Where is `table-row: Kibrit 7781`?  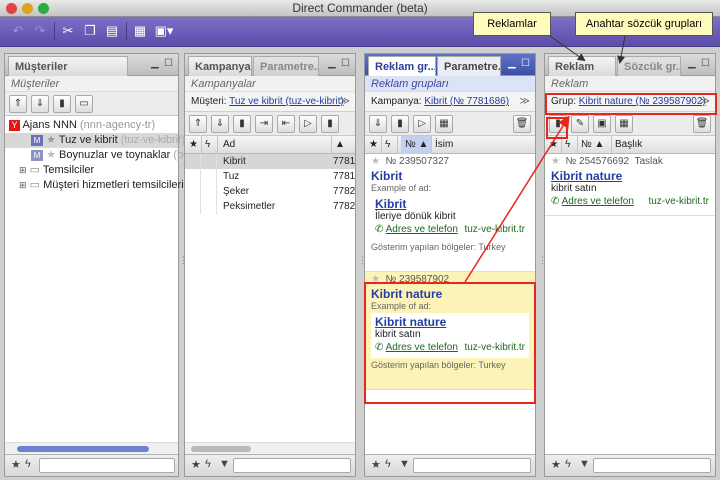
table-row: Kibrit 7781 is located at coordinates (270, 161).